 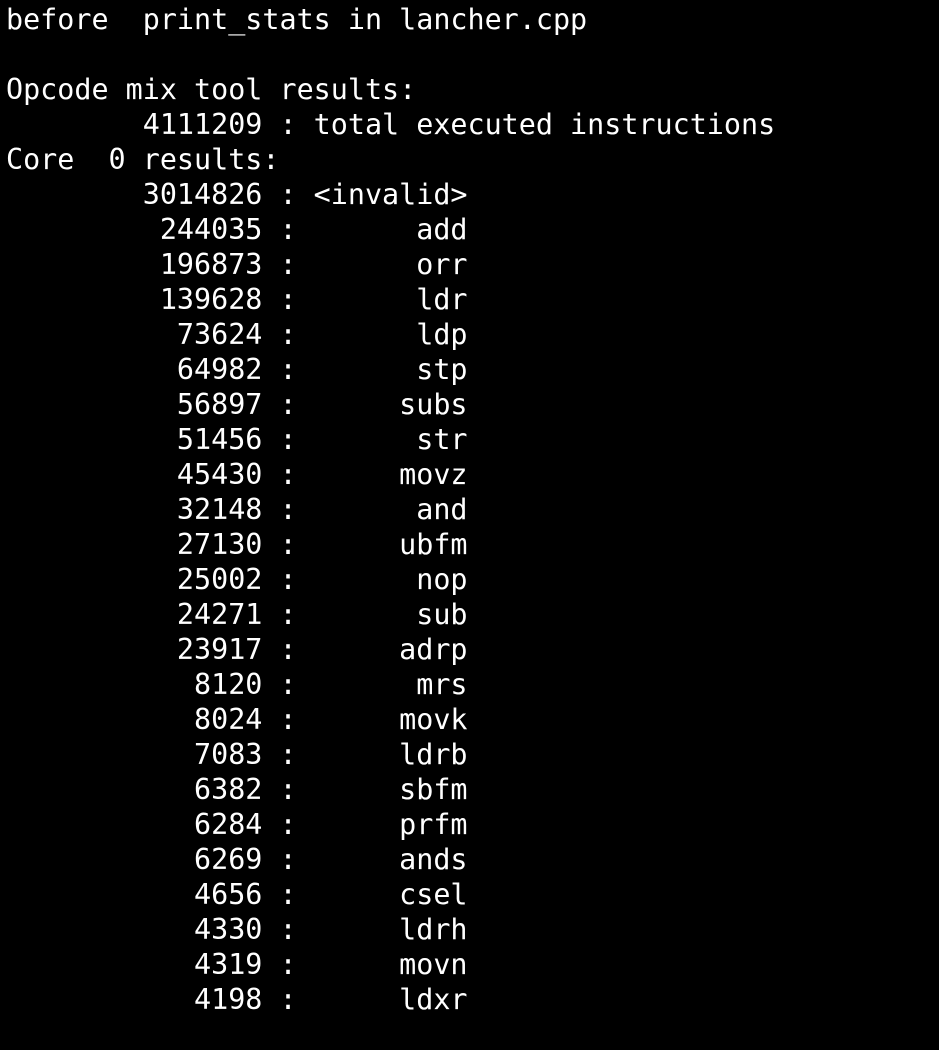 I want to click on opcode-count: 23917, so click(x=134, y=649).